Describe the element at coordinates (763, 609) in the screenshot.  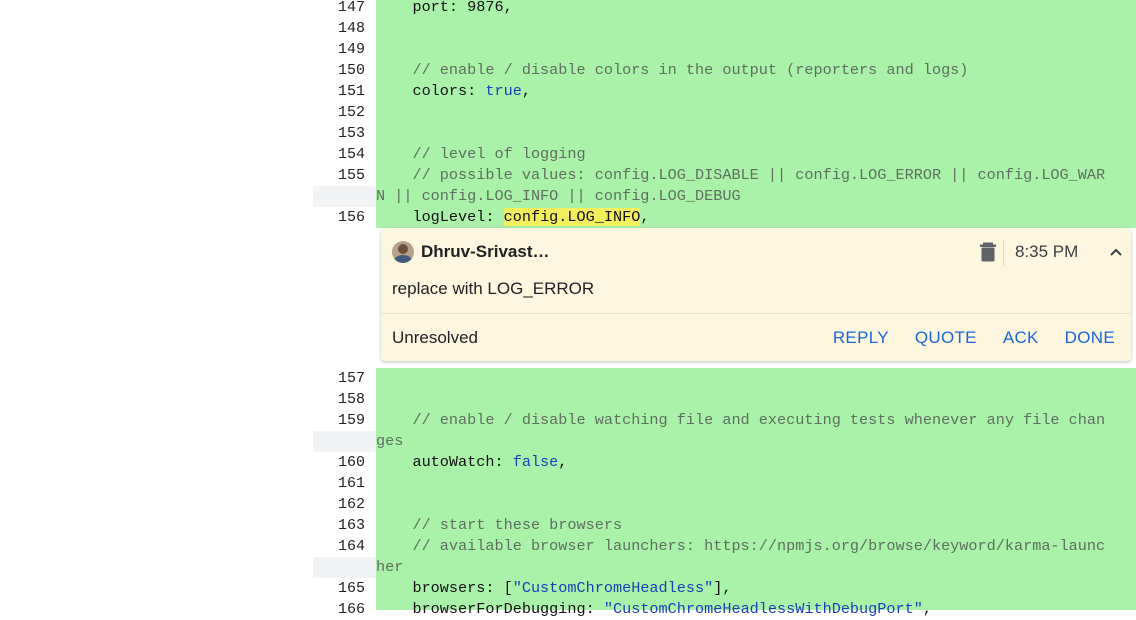
I see `code-token: "CustomChromeHeadlessWithDebugPort"` at that location.